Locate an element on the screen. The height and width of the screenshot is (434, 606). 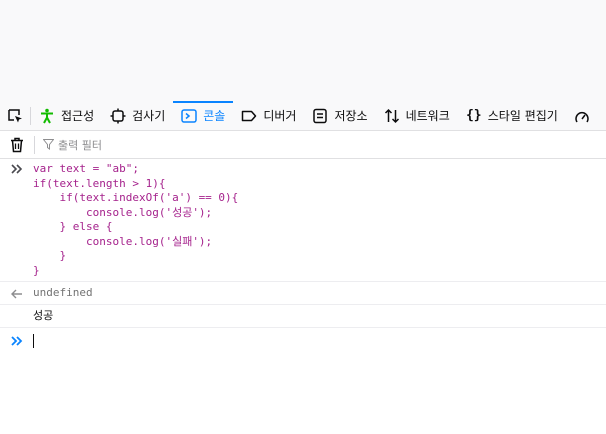
tab-network-label: 네트워크 is located at coordinates (427, 116).